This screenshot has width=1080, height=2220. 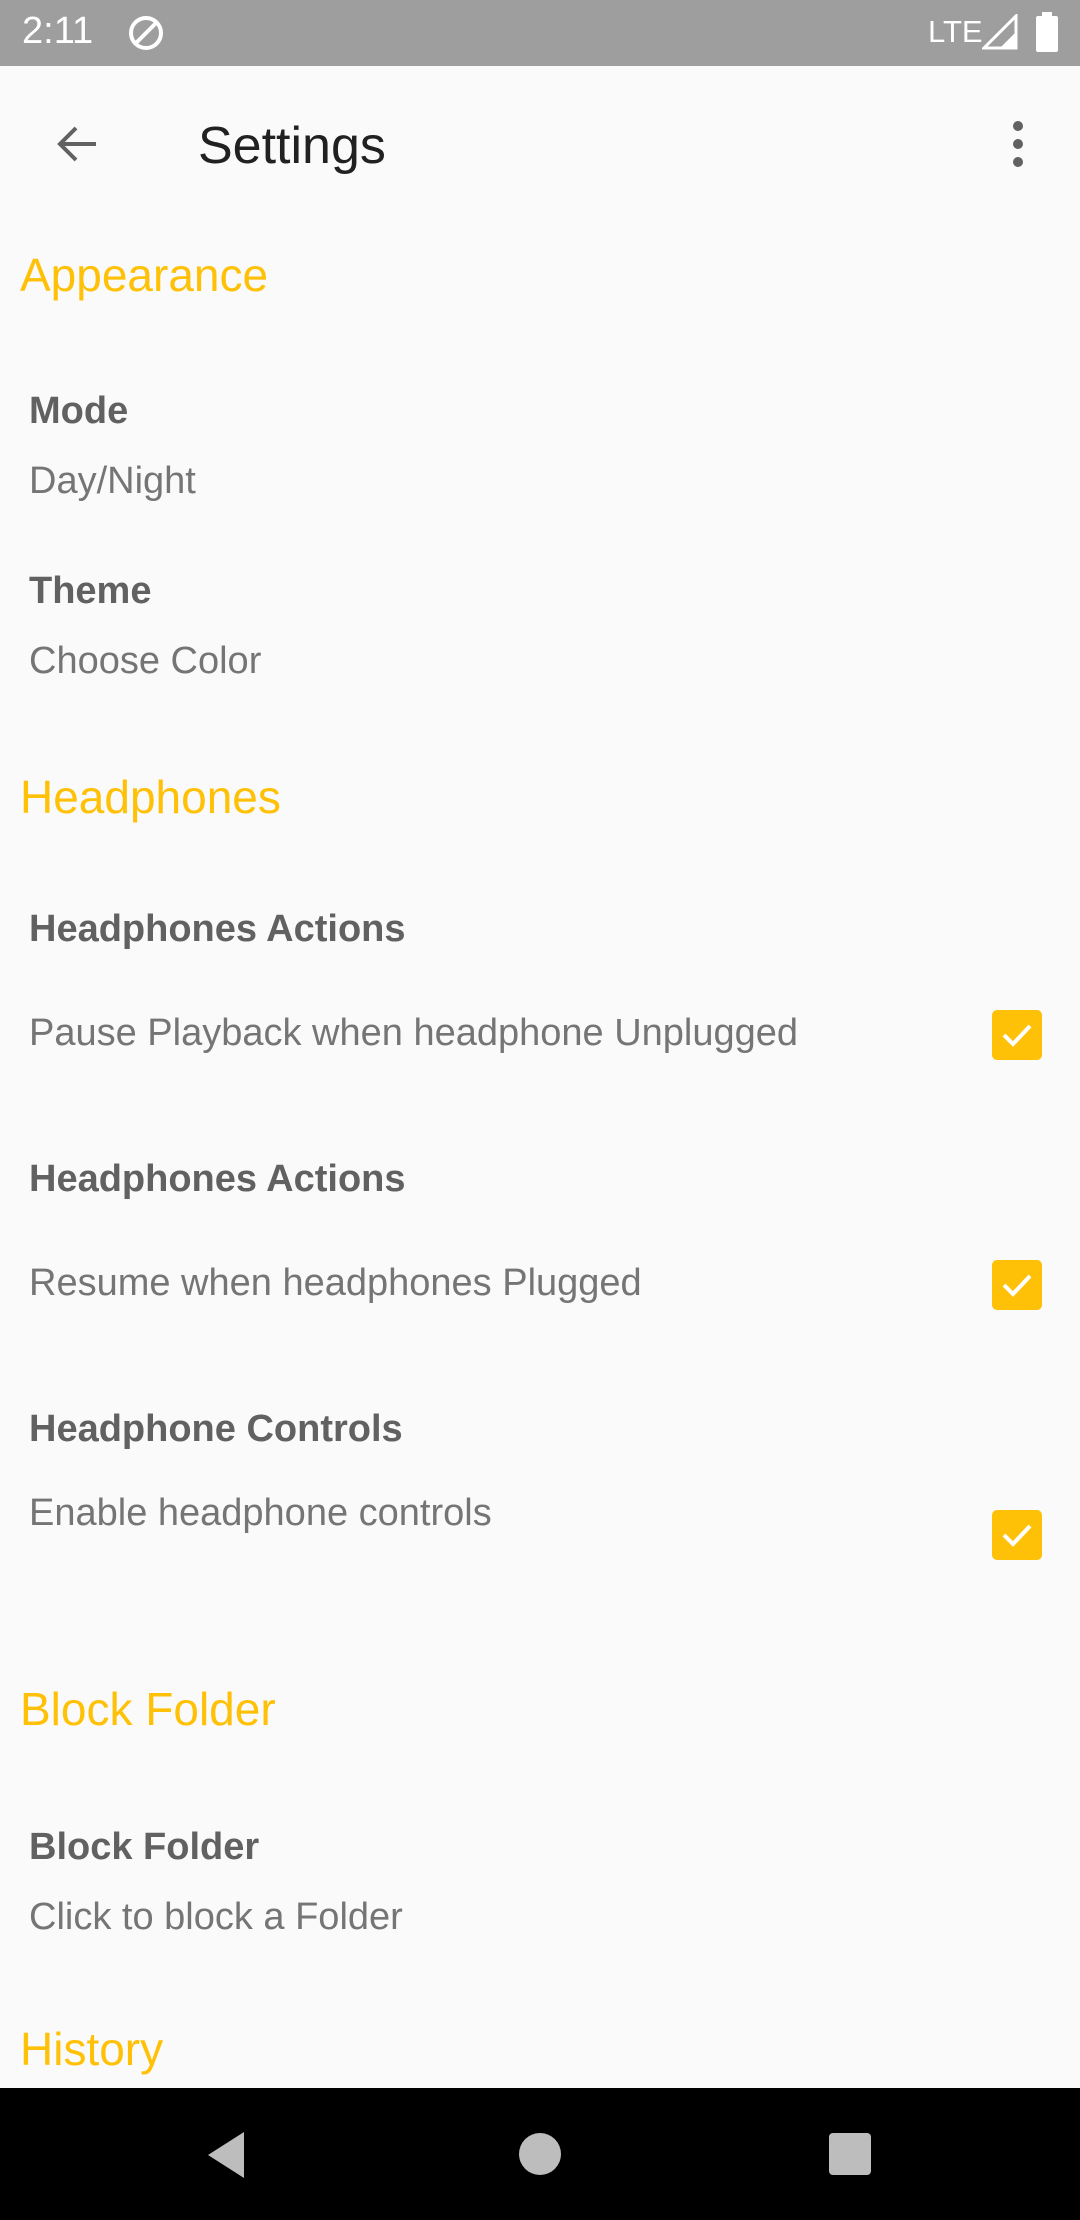 I want to click on back-button, so click(x=76, y=144).